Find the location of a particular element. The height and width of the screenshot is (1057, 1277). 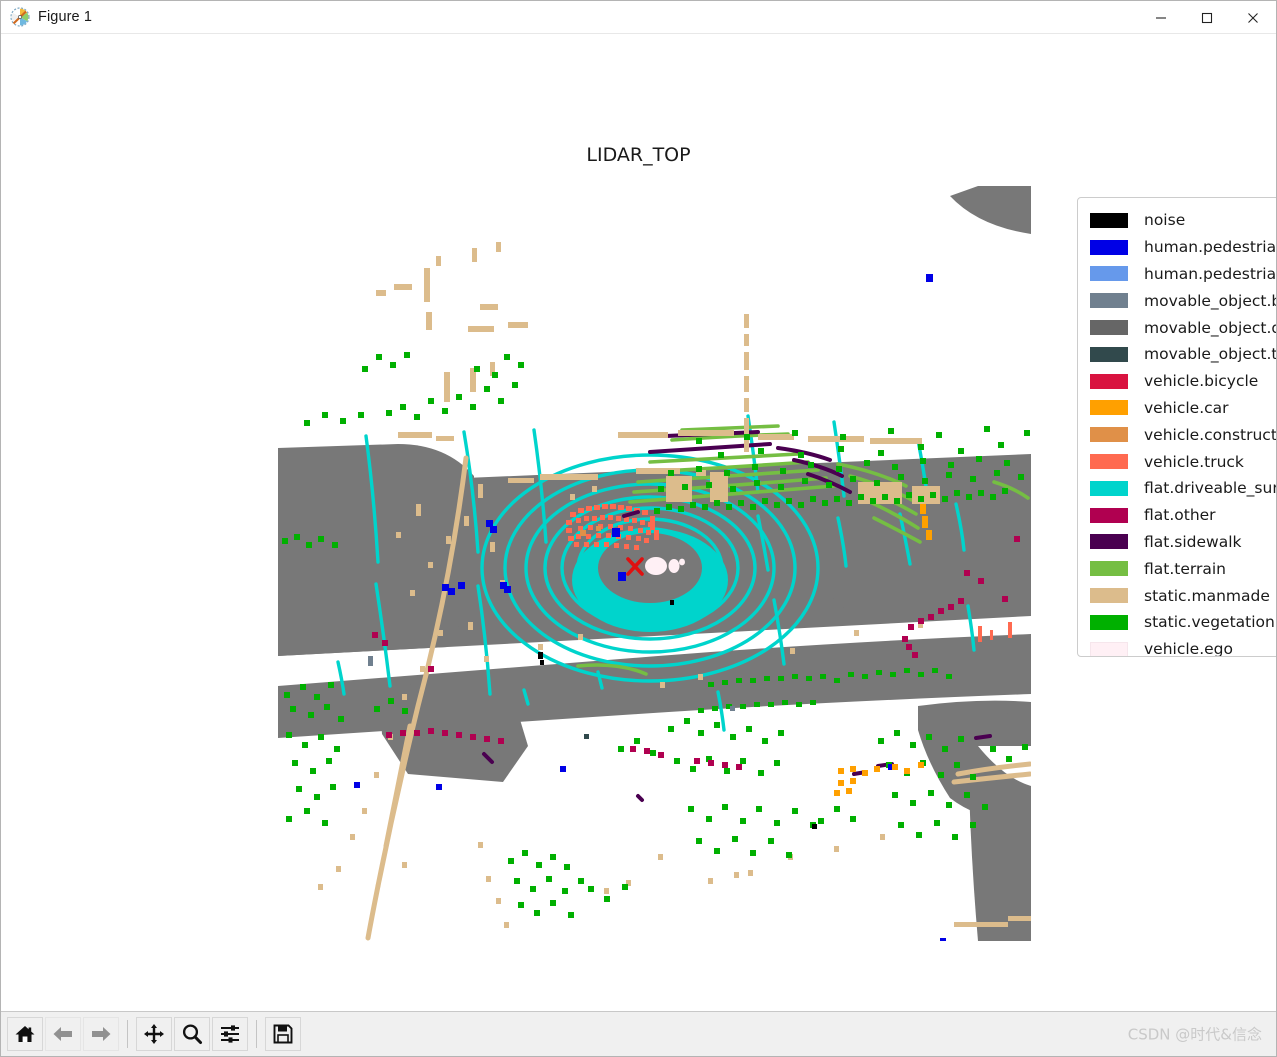

legend-item-label: flat.terrain is located at coordinates (1185, 568).